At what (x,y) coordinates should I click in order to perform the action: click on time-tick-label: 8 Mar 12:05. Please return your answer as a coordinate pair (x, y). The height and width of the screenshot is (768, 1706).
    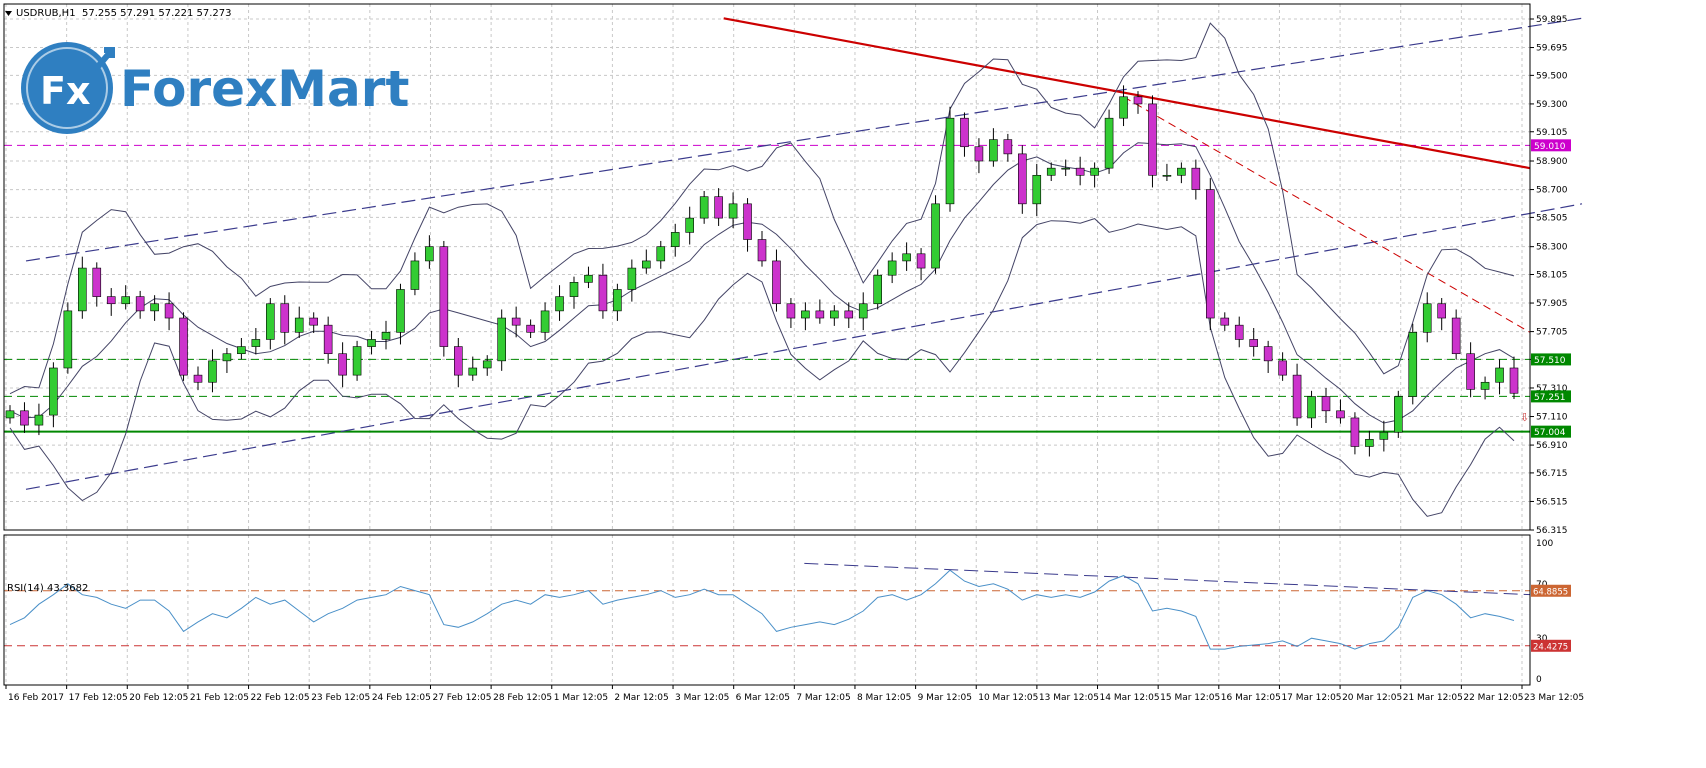
    Looking at the image, I should click on (884, 698).